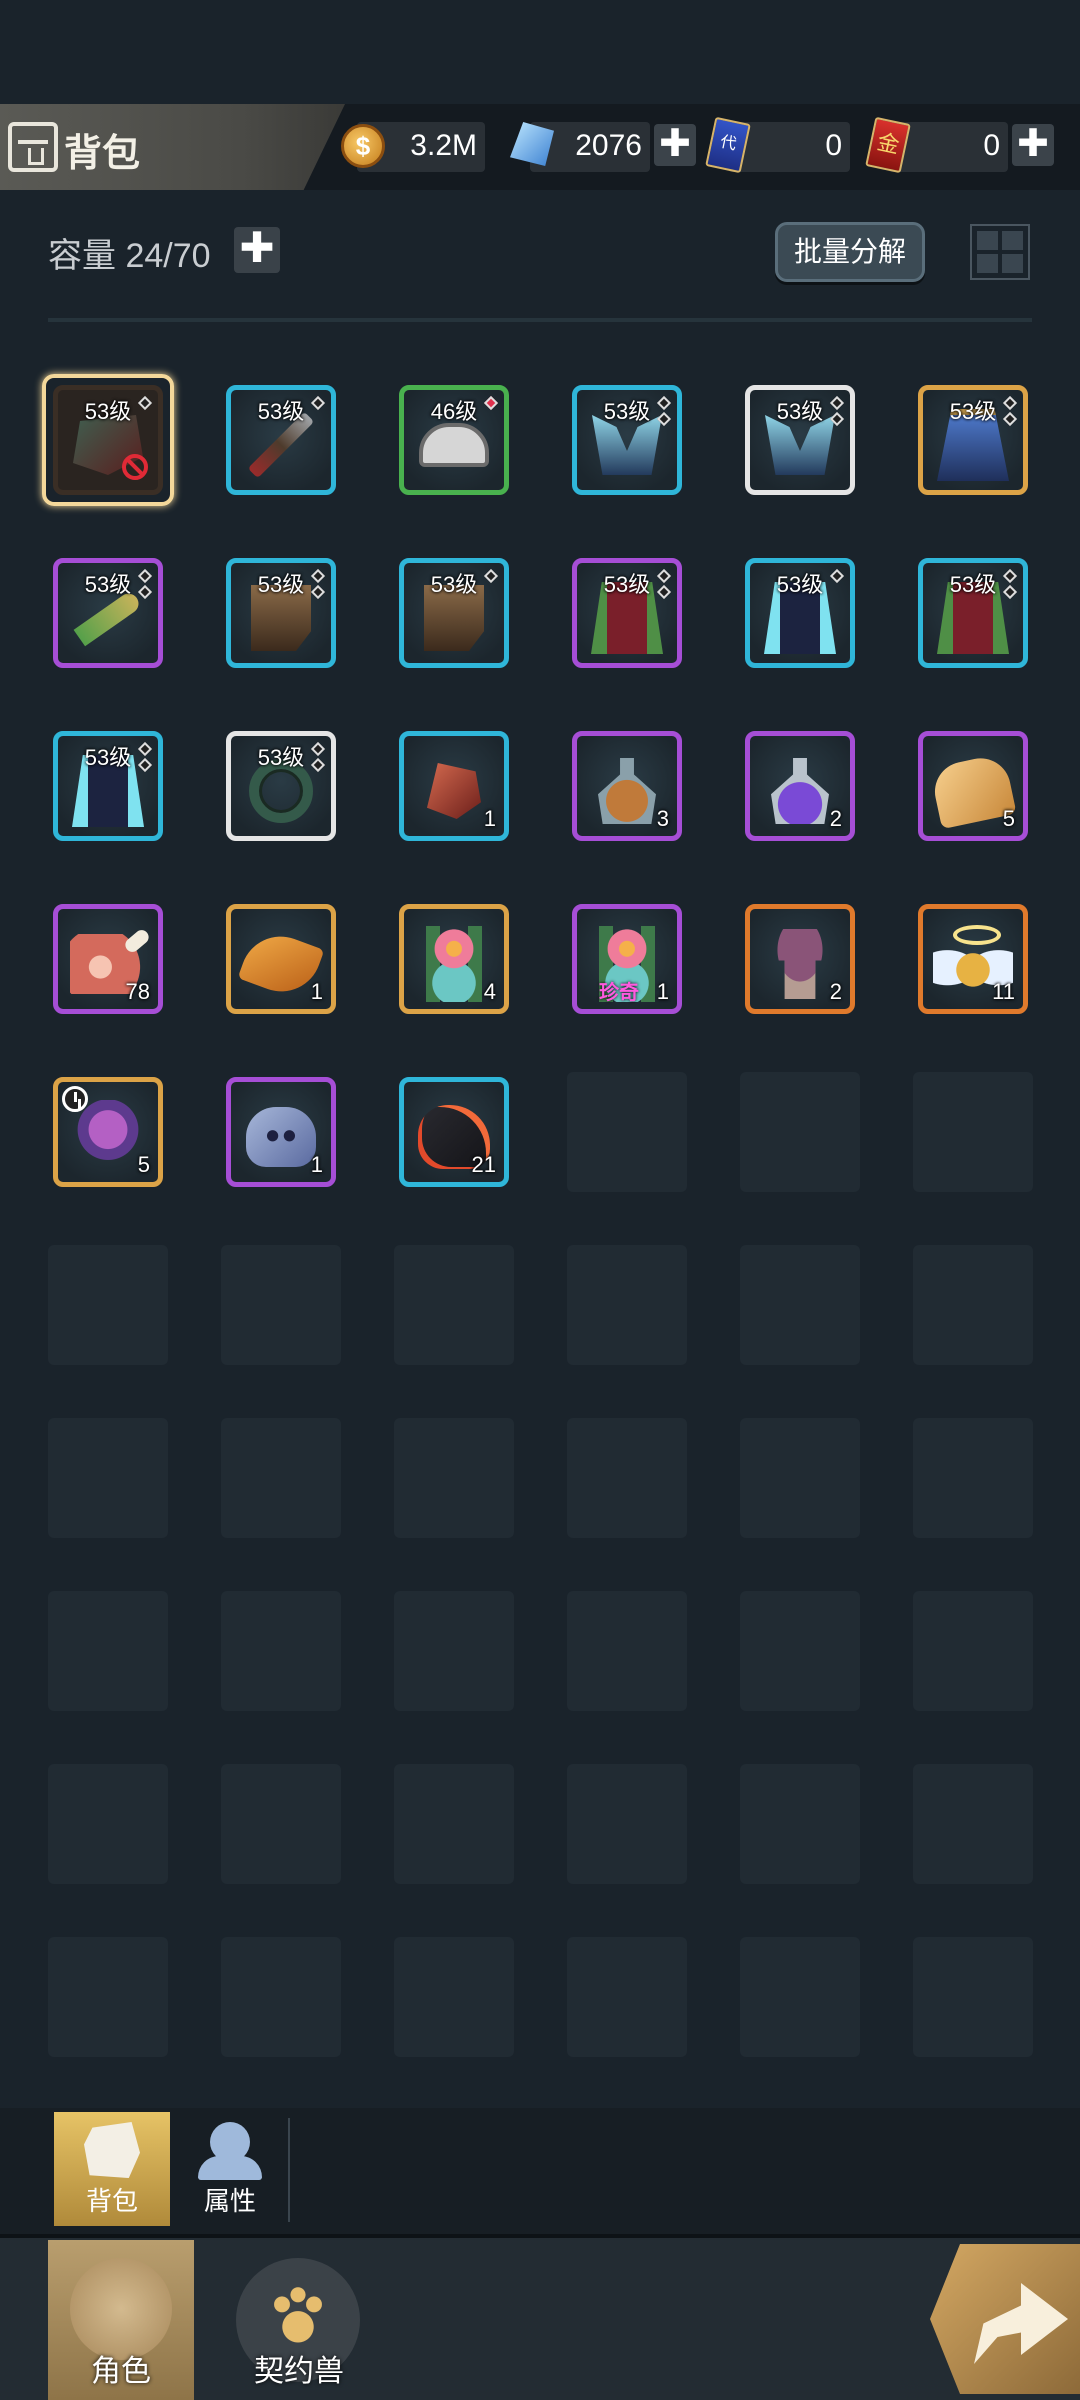  Describe the element at coordinates (835, 818) in the screenshot. I see `item-count: 2` at that location.